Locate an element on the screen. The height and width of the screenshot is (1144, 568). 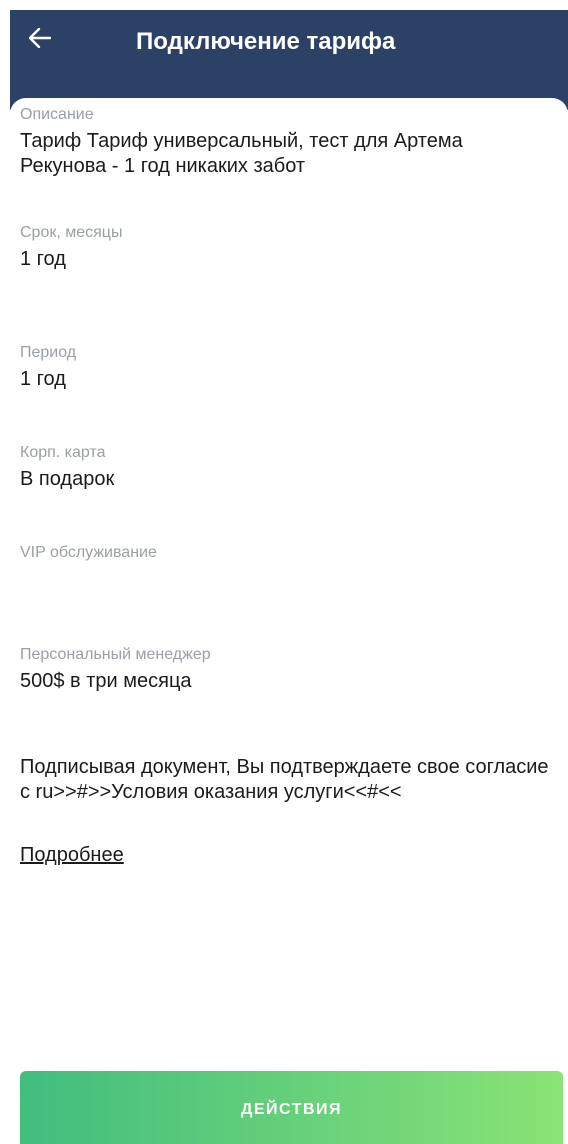
field-period: Период 1 год is located at coordinates (285, 367).